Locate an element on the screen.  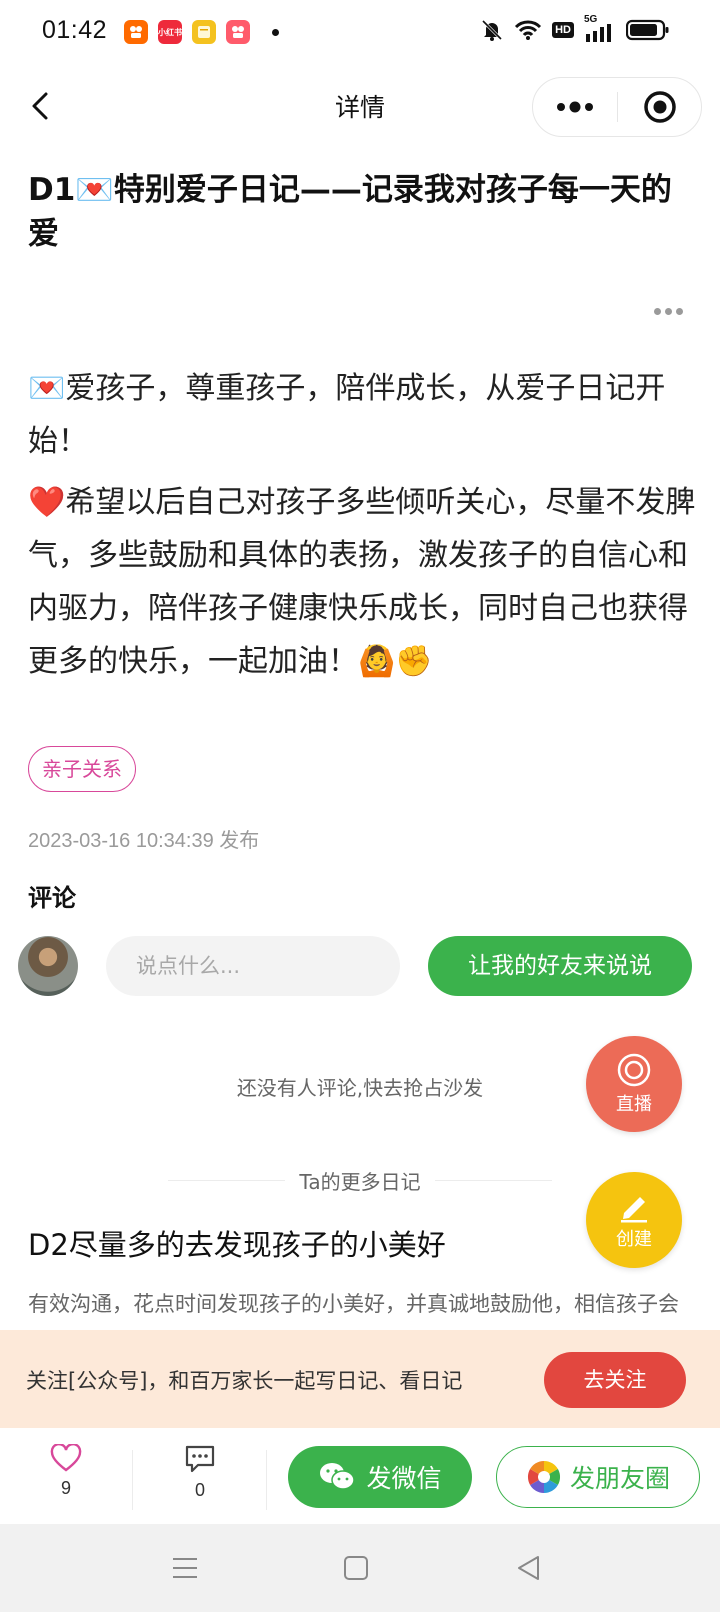
more-dots-icon is located at coordinates (575, 107).